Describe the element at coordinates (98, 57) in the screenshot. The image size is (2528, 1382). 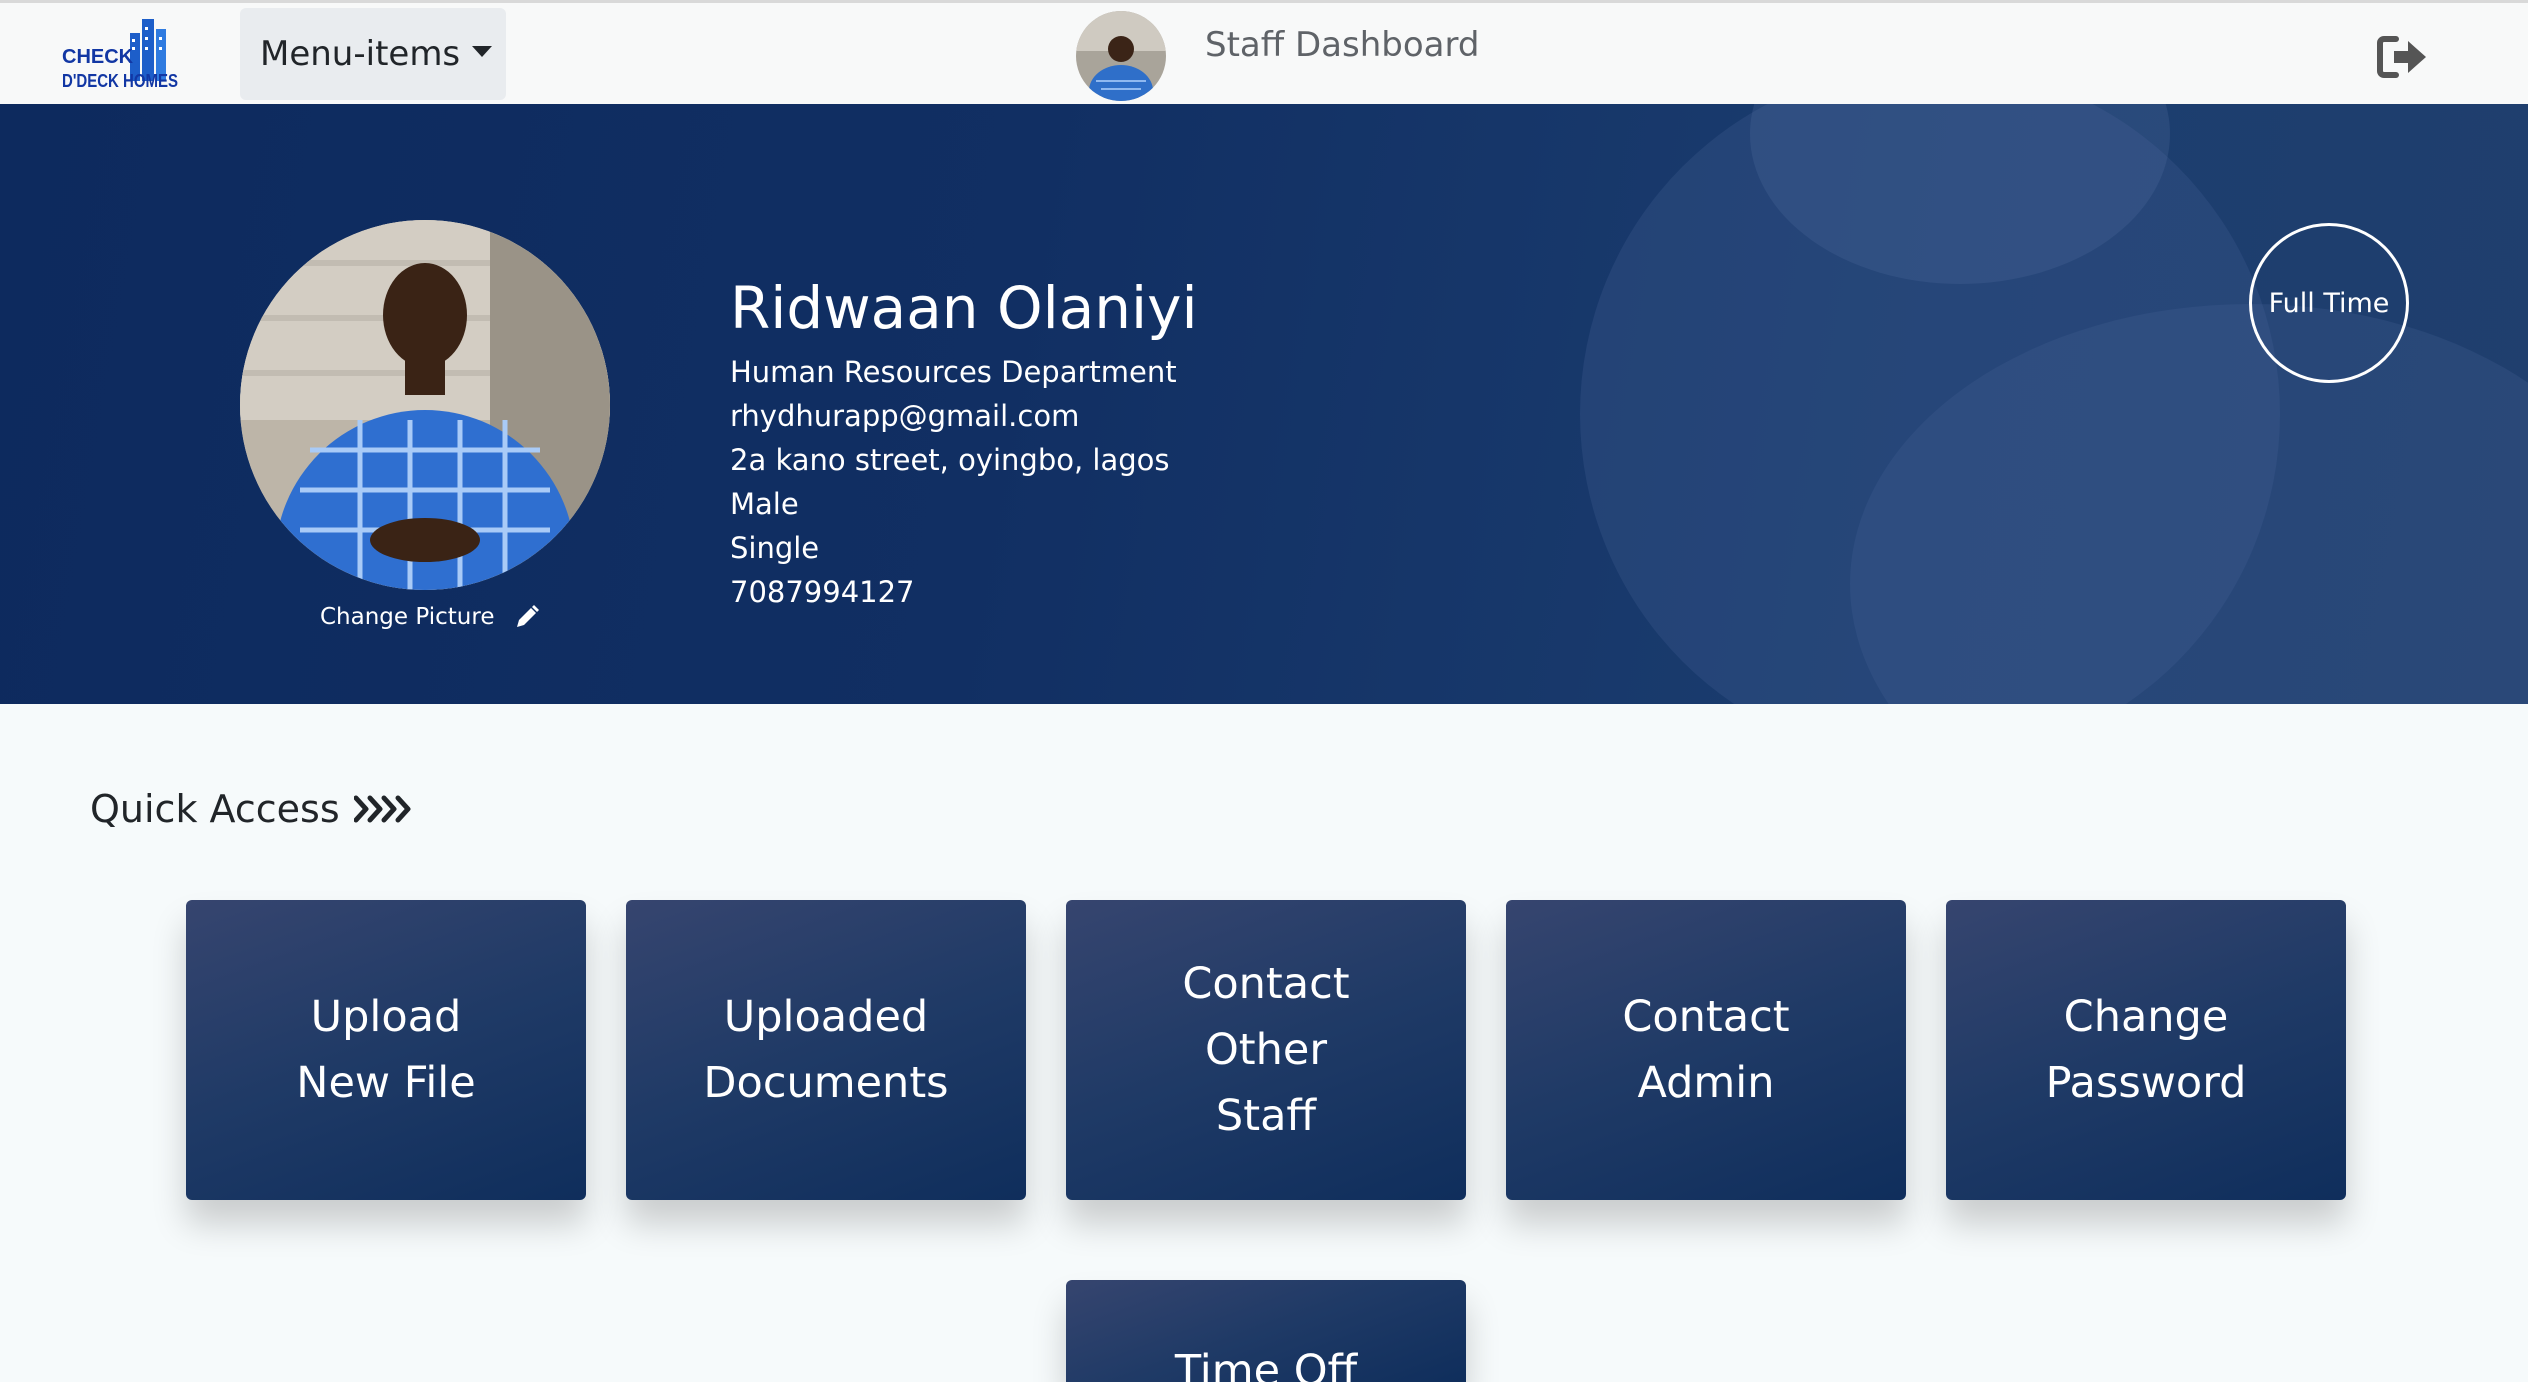
I see `logo-text-top: CHECK` at that location.